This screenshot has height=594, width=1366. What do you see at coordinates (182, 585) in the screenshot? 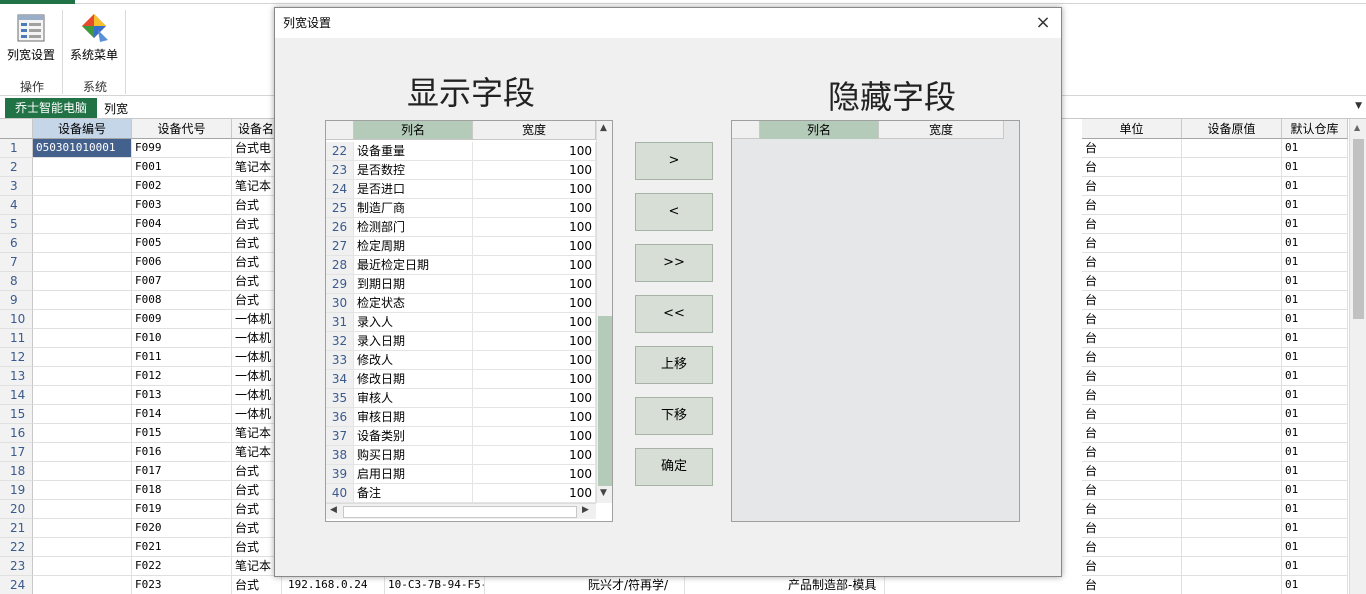
I see `grid-cell-id: F023` at bounding box center [182, 585].